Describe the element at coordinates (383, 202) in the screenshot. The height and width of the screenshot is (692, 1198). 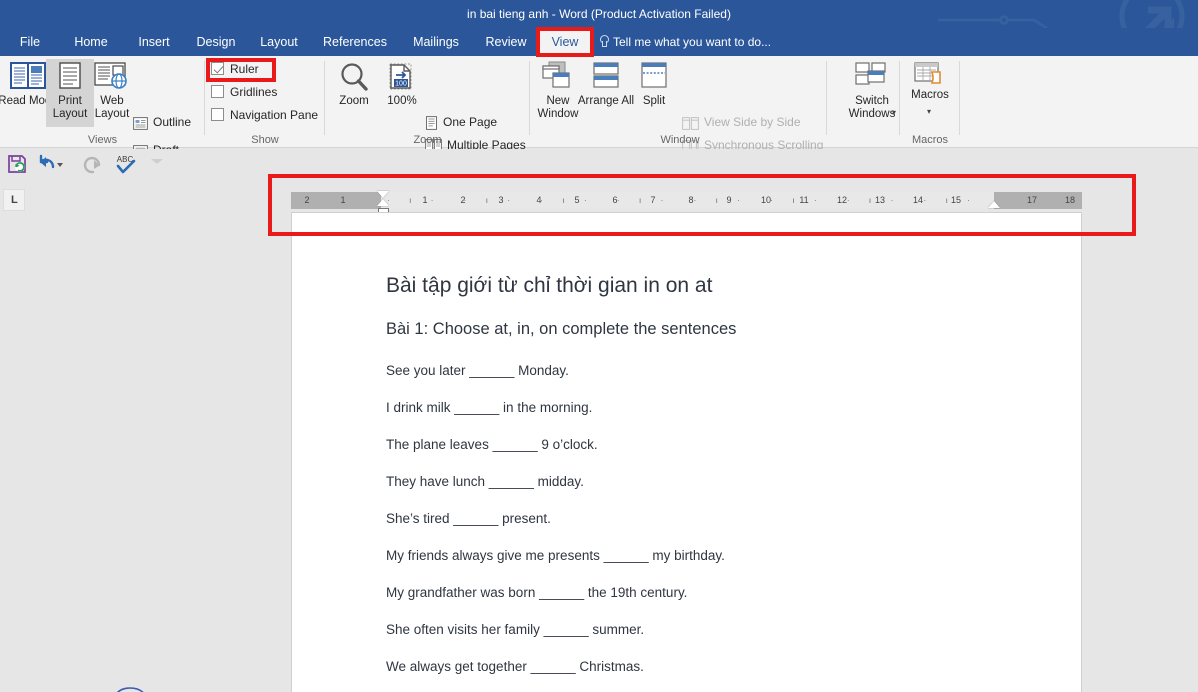
I see `hanging-indent-marker` at that location.